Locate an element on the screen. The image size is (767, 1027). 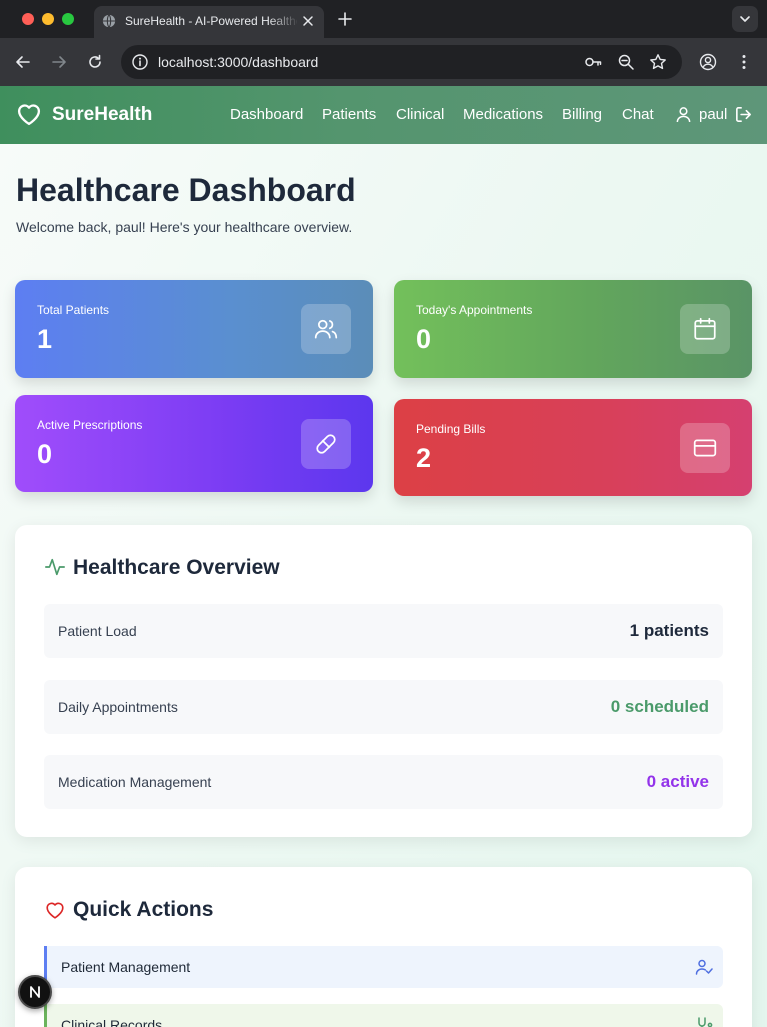
page-title: Healthcare Dashboard is located at coordinates (186, 190).